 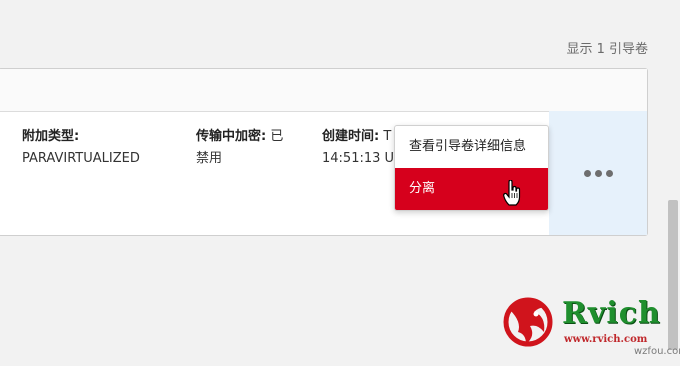 I want to click on attach-type-value: PARAVIRTUALIZED, so click(x=81, y=158).